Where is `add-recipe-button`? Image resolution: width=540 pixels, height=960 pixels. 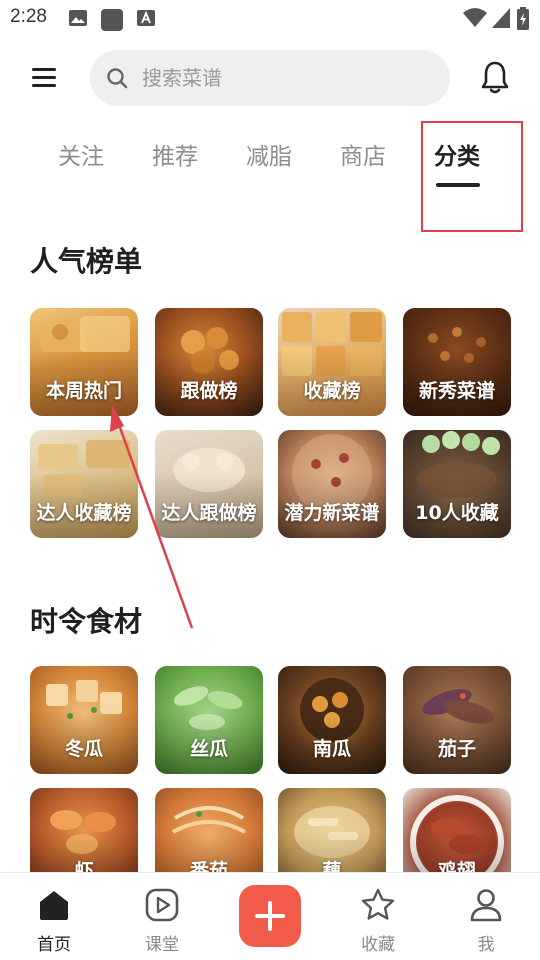
add-recipe-button is located at coordinates (270, 916).